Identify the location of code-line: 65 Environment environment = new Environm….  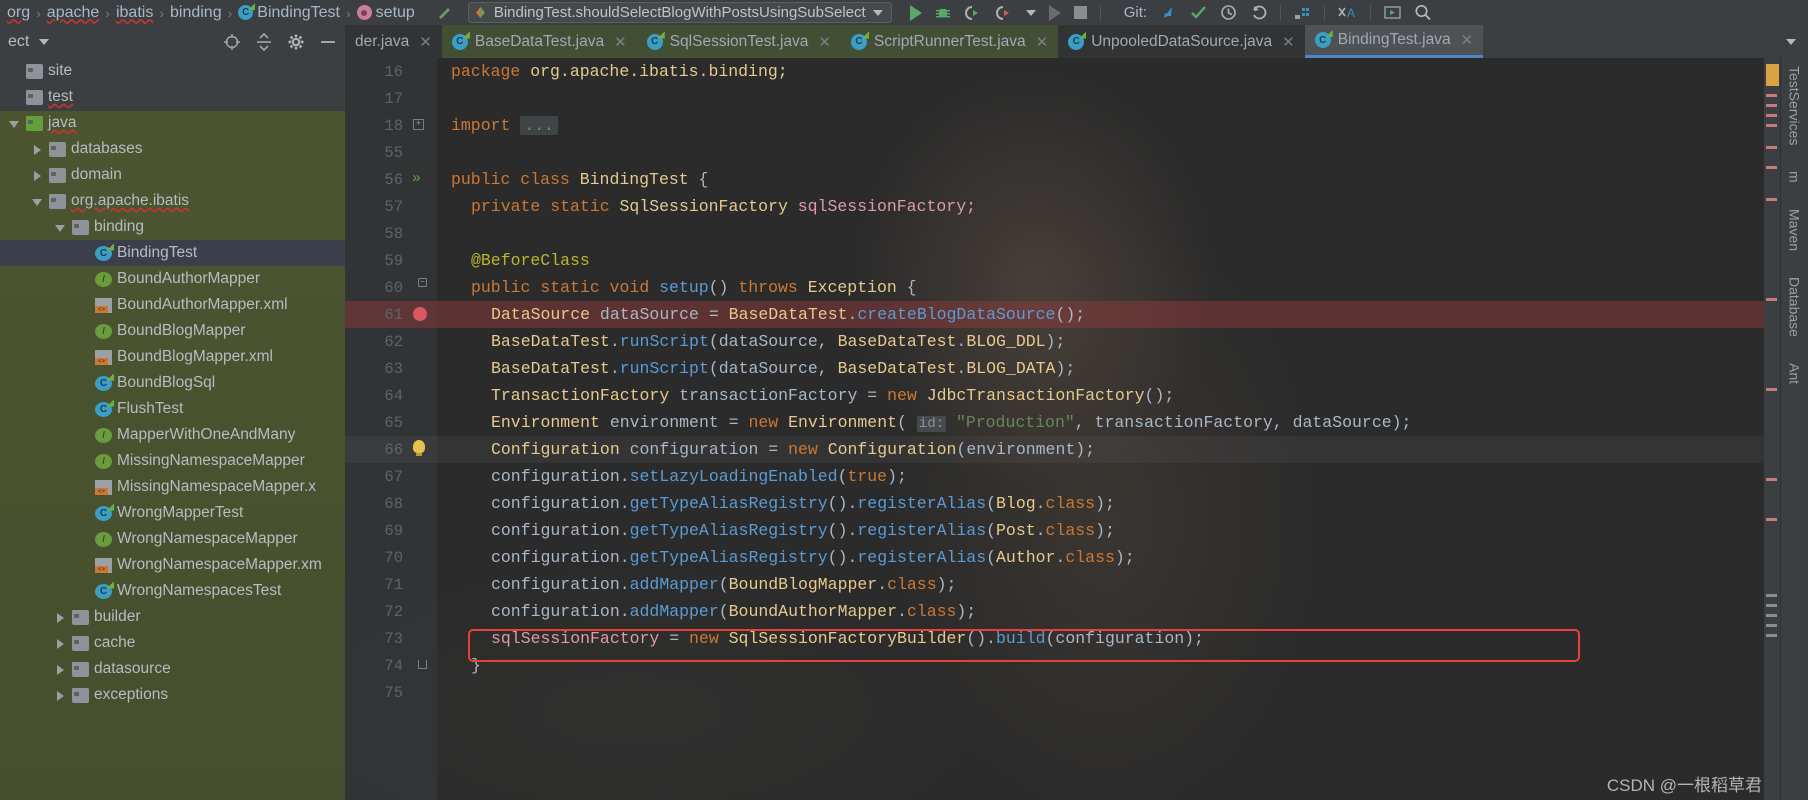
(1062, 422).